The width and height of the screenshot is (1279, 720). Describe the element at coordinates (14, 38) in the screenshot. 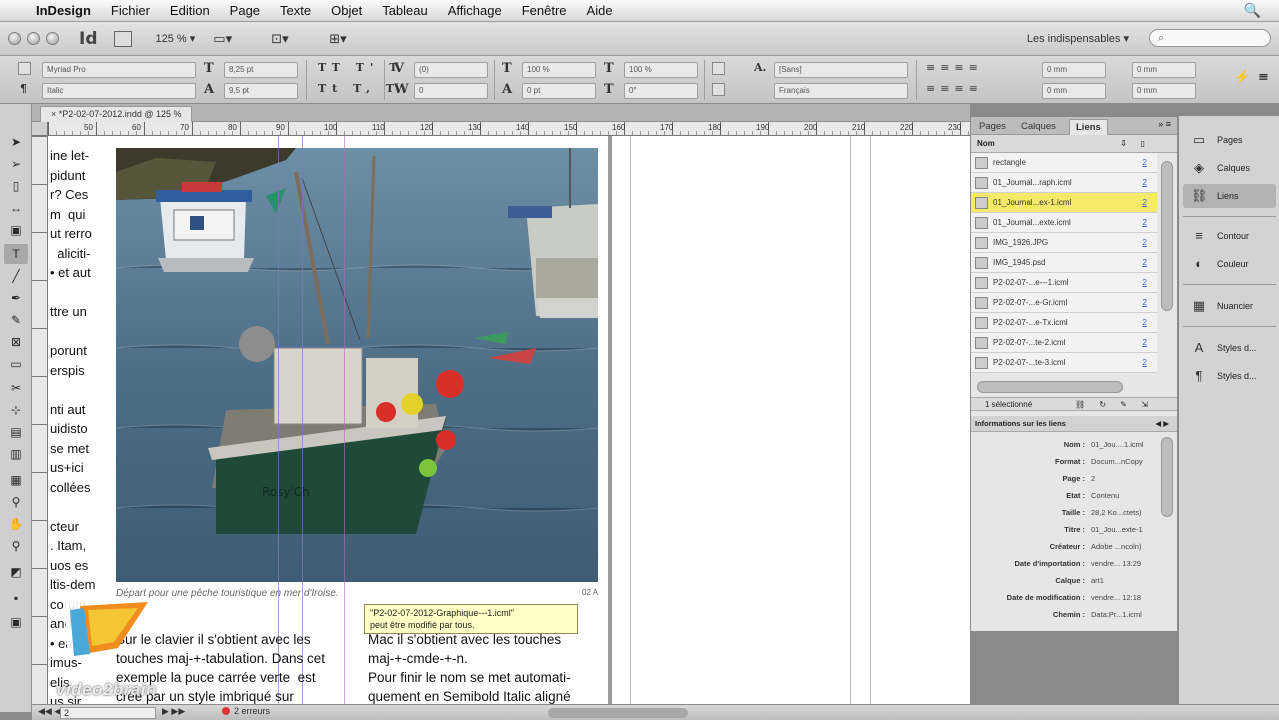

I see `close-window-button` at that location.